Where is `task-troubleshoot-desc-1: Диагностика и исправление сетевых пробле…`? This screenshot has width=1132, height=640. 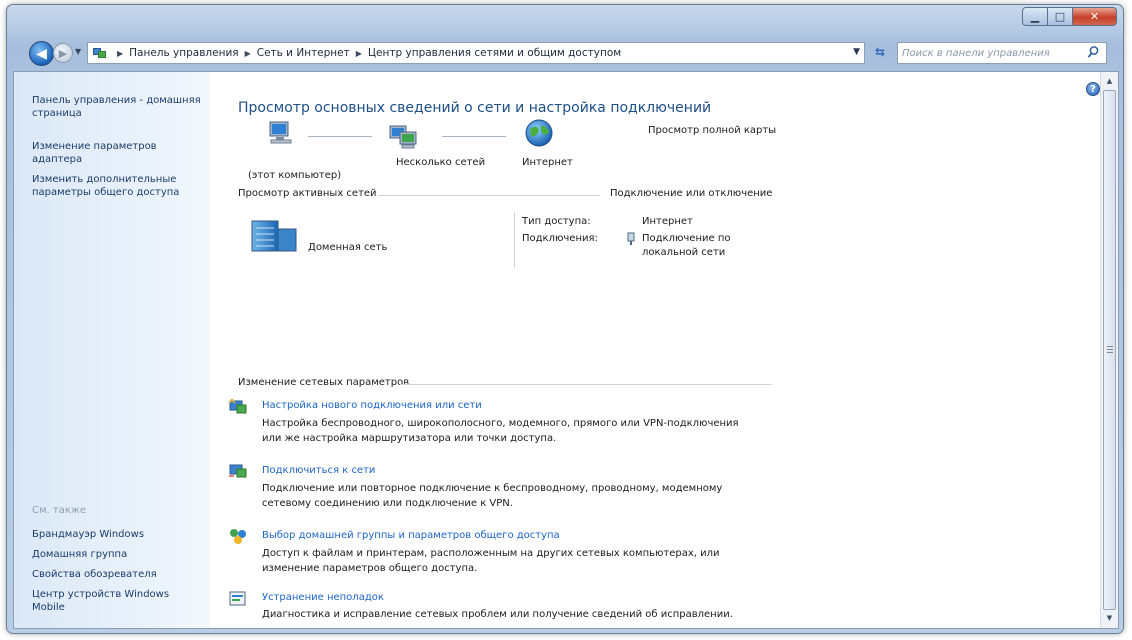
task-troubleshoot-desc-1: Диагностика и исправление сетевых пробле… is located at coordinates (497, 614).